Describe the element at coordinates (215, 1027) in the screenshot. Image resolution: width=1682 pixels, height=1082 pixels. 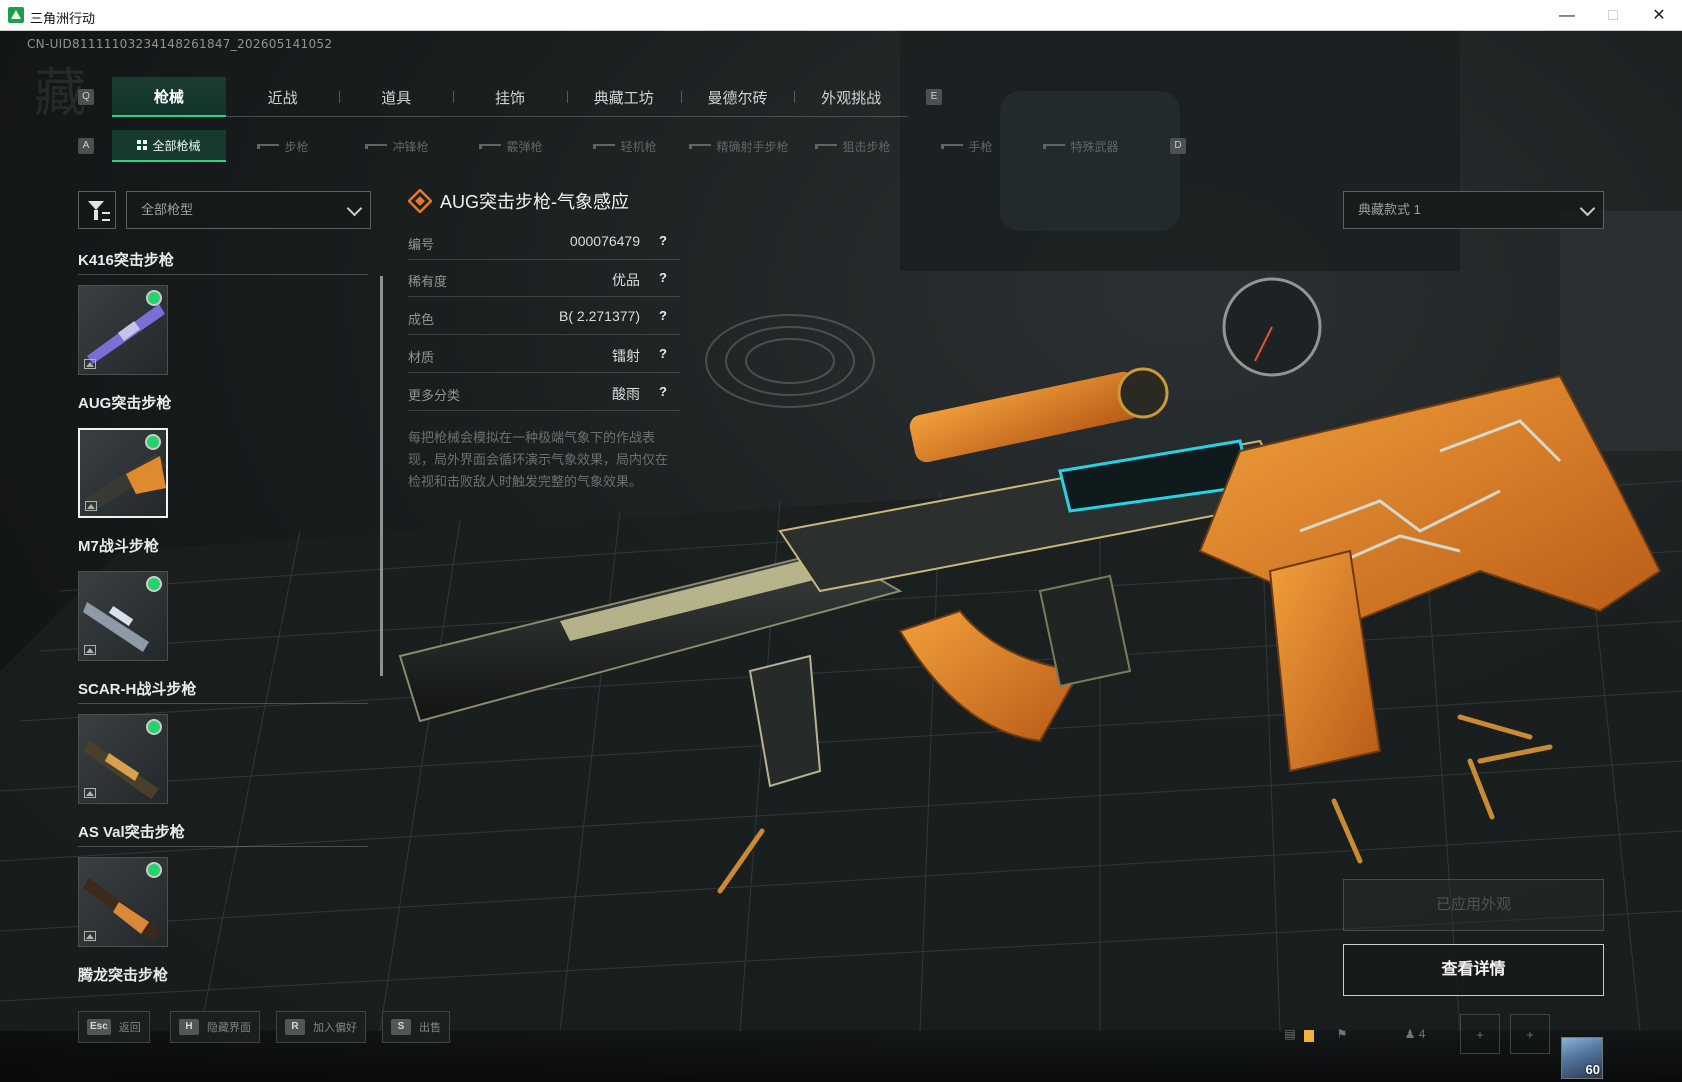
I see `hide-ui-hint: H 隐藏界面` at that location.